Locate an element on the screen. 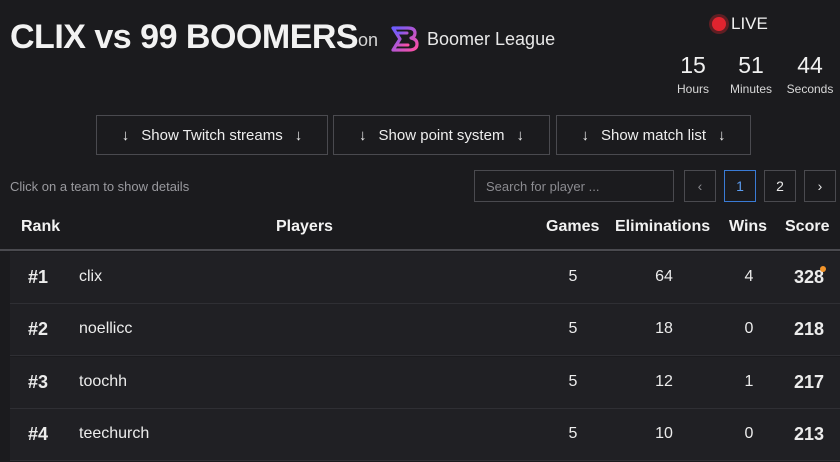 The image size is (840, 462). wins-cell: 1 is located at coordinates (749, 381).